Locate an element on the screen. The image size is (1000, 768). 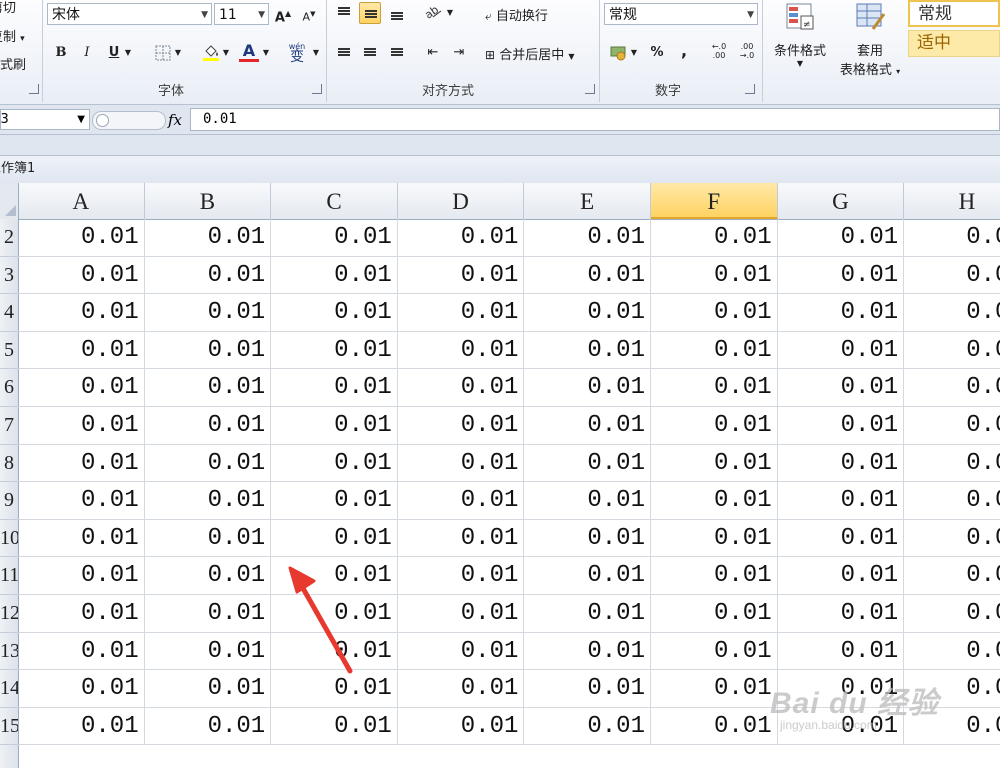
borders-dropdown-icon: ▼ is located at coordinates (178, 53).